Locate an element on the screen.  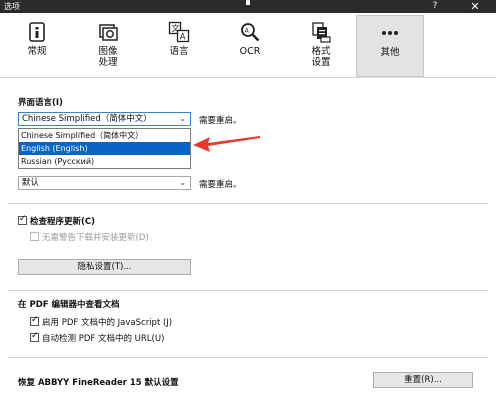
dropdown-option-english: English (English) is located at coordinates (104, 148).